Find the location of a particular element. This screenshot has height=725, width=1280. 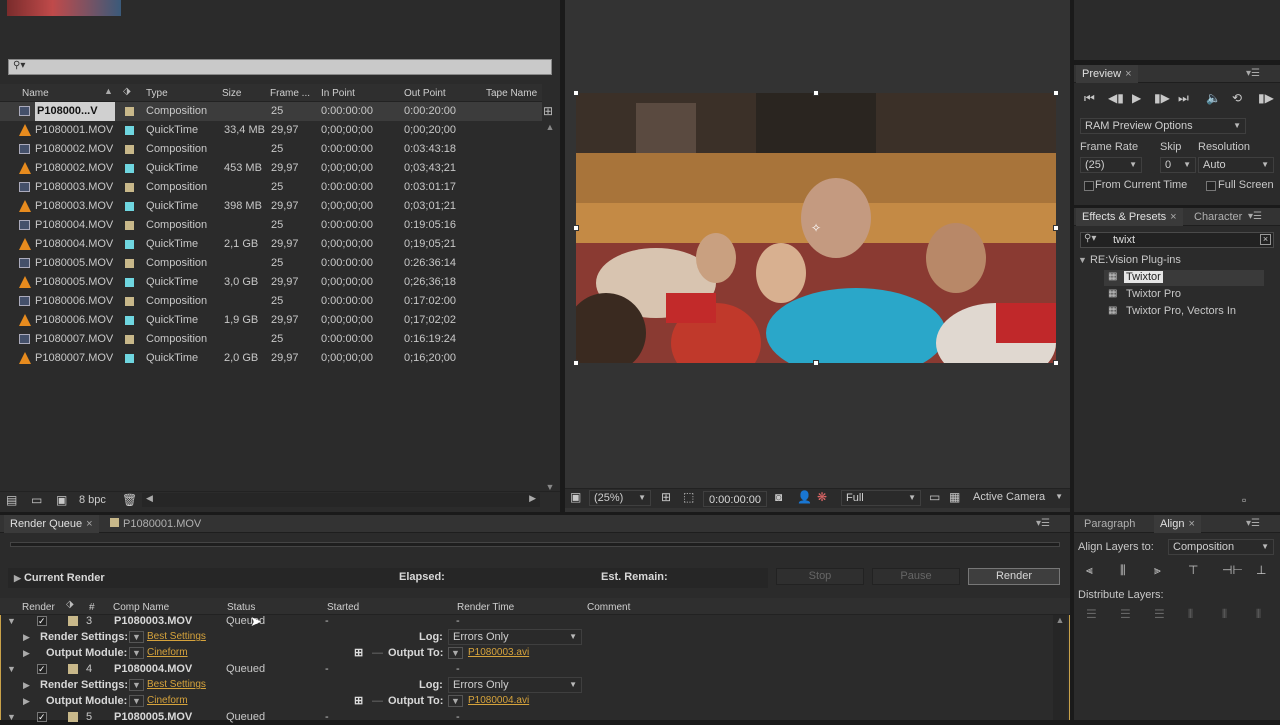

align-top-icon: ⊤ is located at coordinates (1193, 570).